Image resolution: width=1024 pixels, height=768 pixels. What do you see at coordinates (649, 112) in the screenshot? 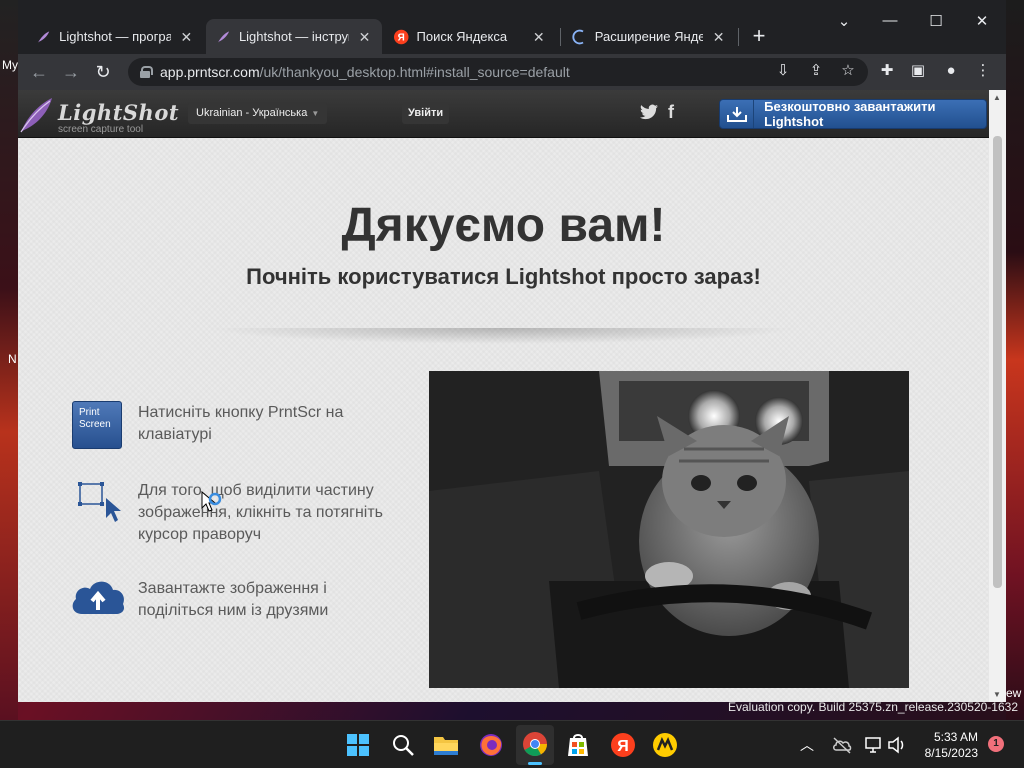
I see `twitter-icon` at bounding box center [649, 112].